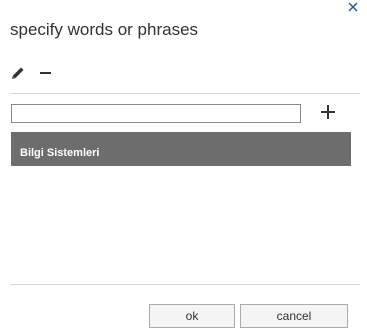 Image resolution: width=367 pixels, height=334 pixels. Describe the element at coordinates (104, 29) in the screenshot. I see `dialog-title: specify words or phrases` at that location.